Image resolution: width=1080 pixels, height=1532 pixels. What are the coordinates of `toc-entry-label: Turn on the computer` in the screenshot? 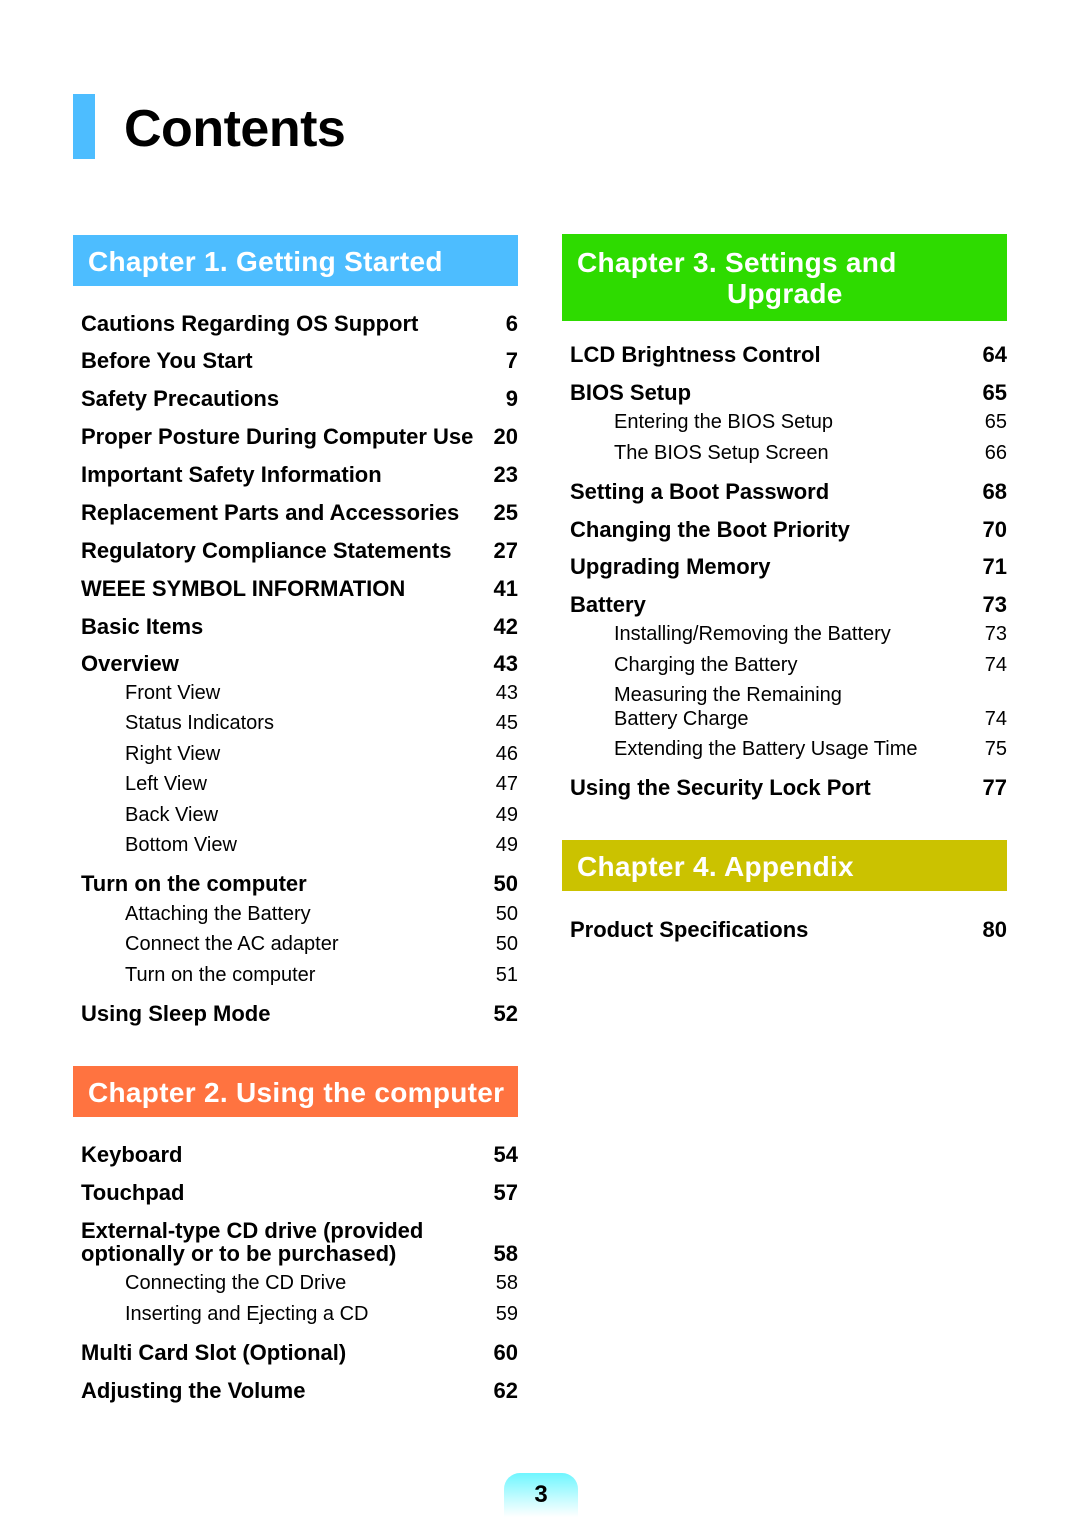 It's located at (194, 883).